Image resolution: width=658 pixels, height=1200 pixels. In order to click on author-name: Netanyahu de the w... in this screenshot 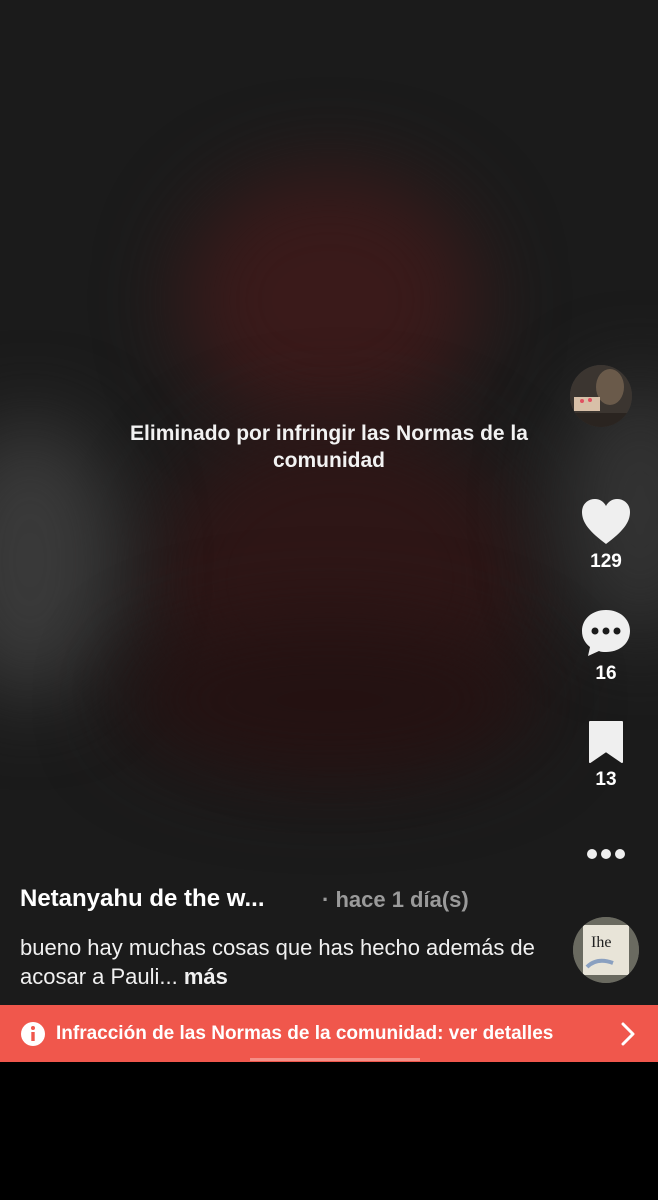, I will do `click(170, 899)`.